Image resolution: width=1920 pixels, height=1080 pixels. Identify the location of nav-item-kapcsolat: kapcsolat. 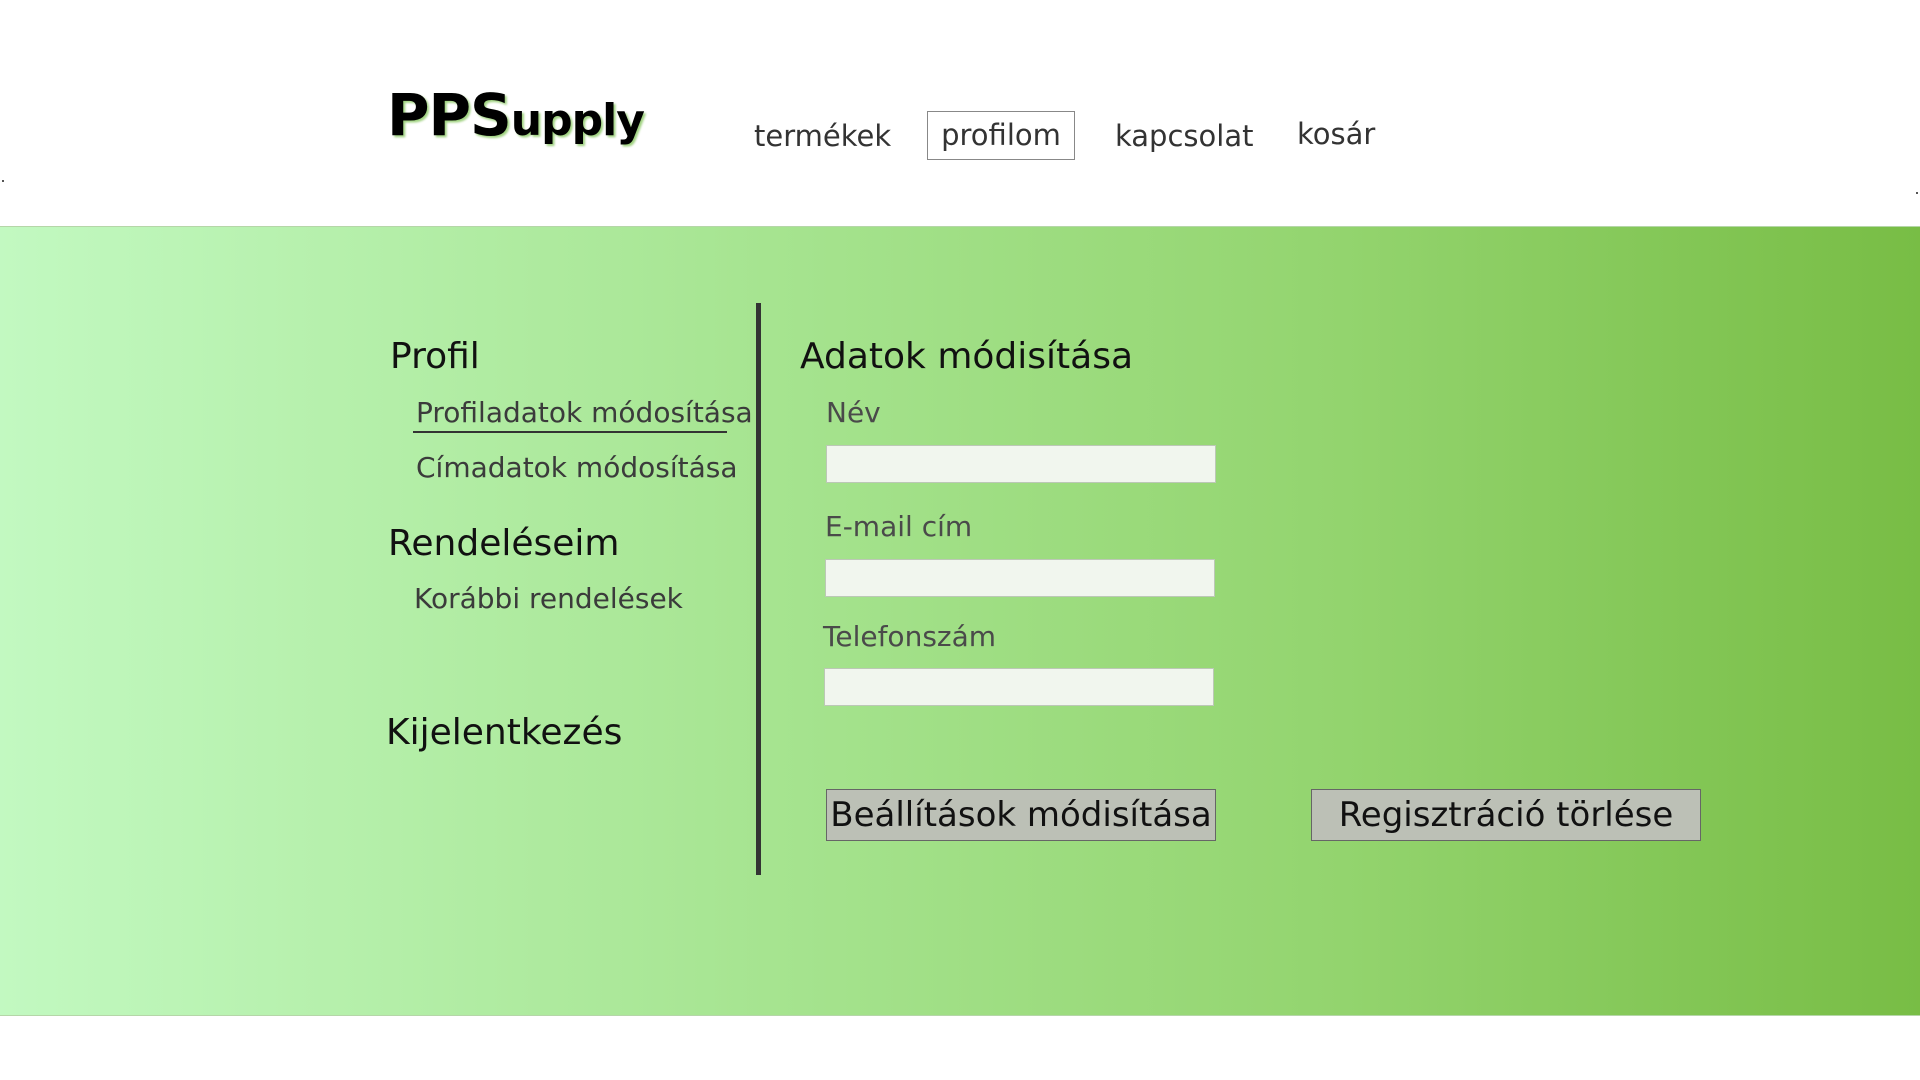
(1184, 136).